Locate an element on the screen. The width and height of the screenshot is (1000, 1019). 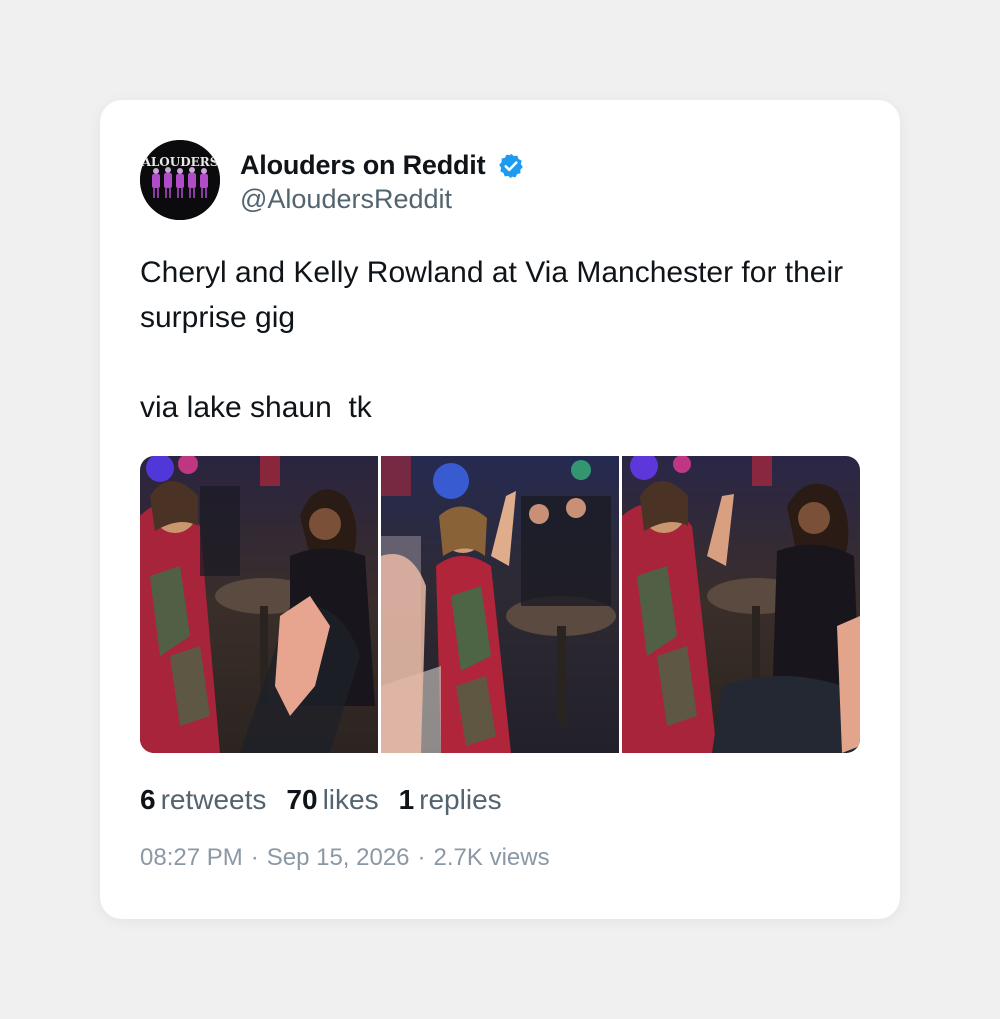
tweet-time: 08:27 PM is located at coordinates (191, 858).